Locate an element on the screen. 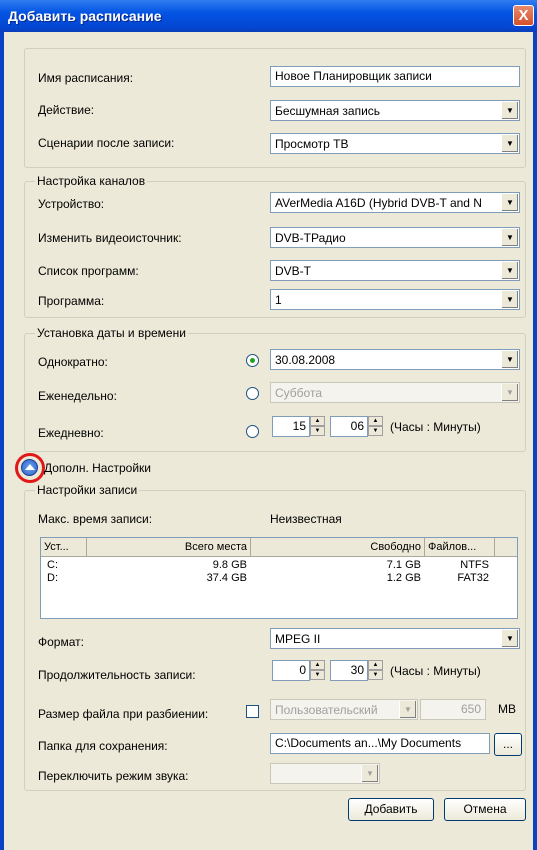 The height and width of the screenshot is (850, 537). weekly-label: Еженедельно: is located at coordinates (77, 396).